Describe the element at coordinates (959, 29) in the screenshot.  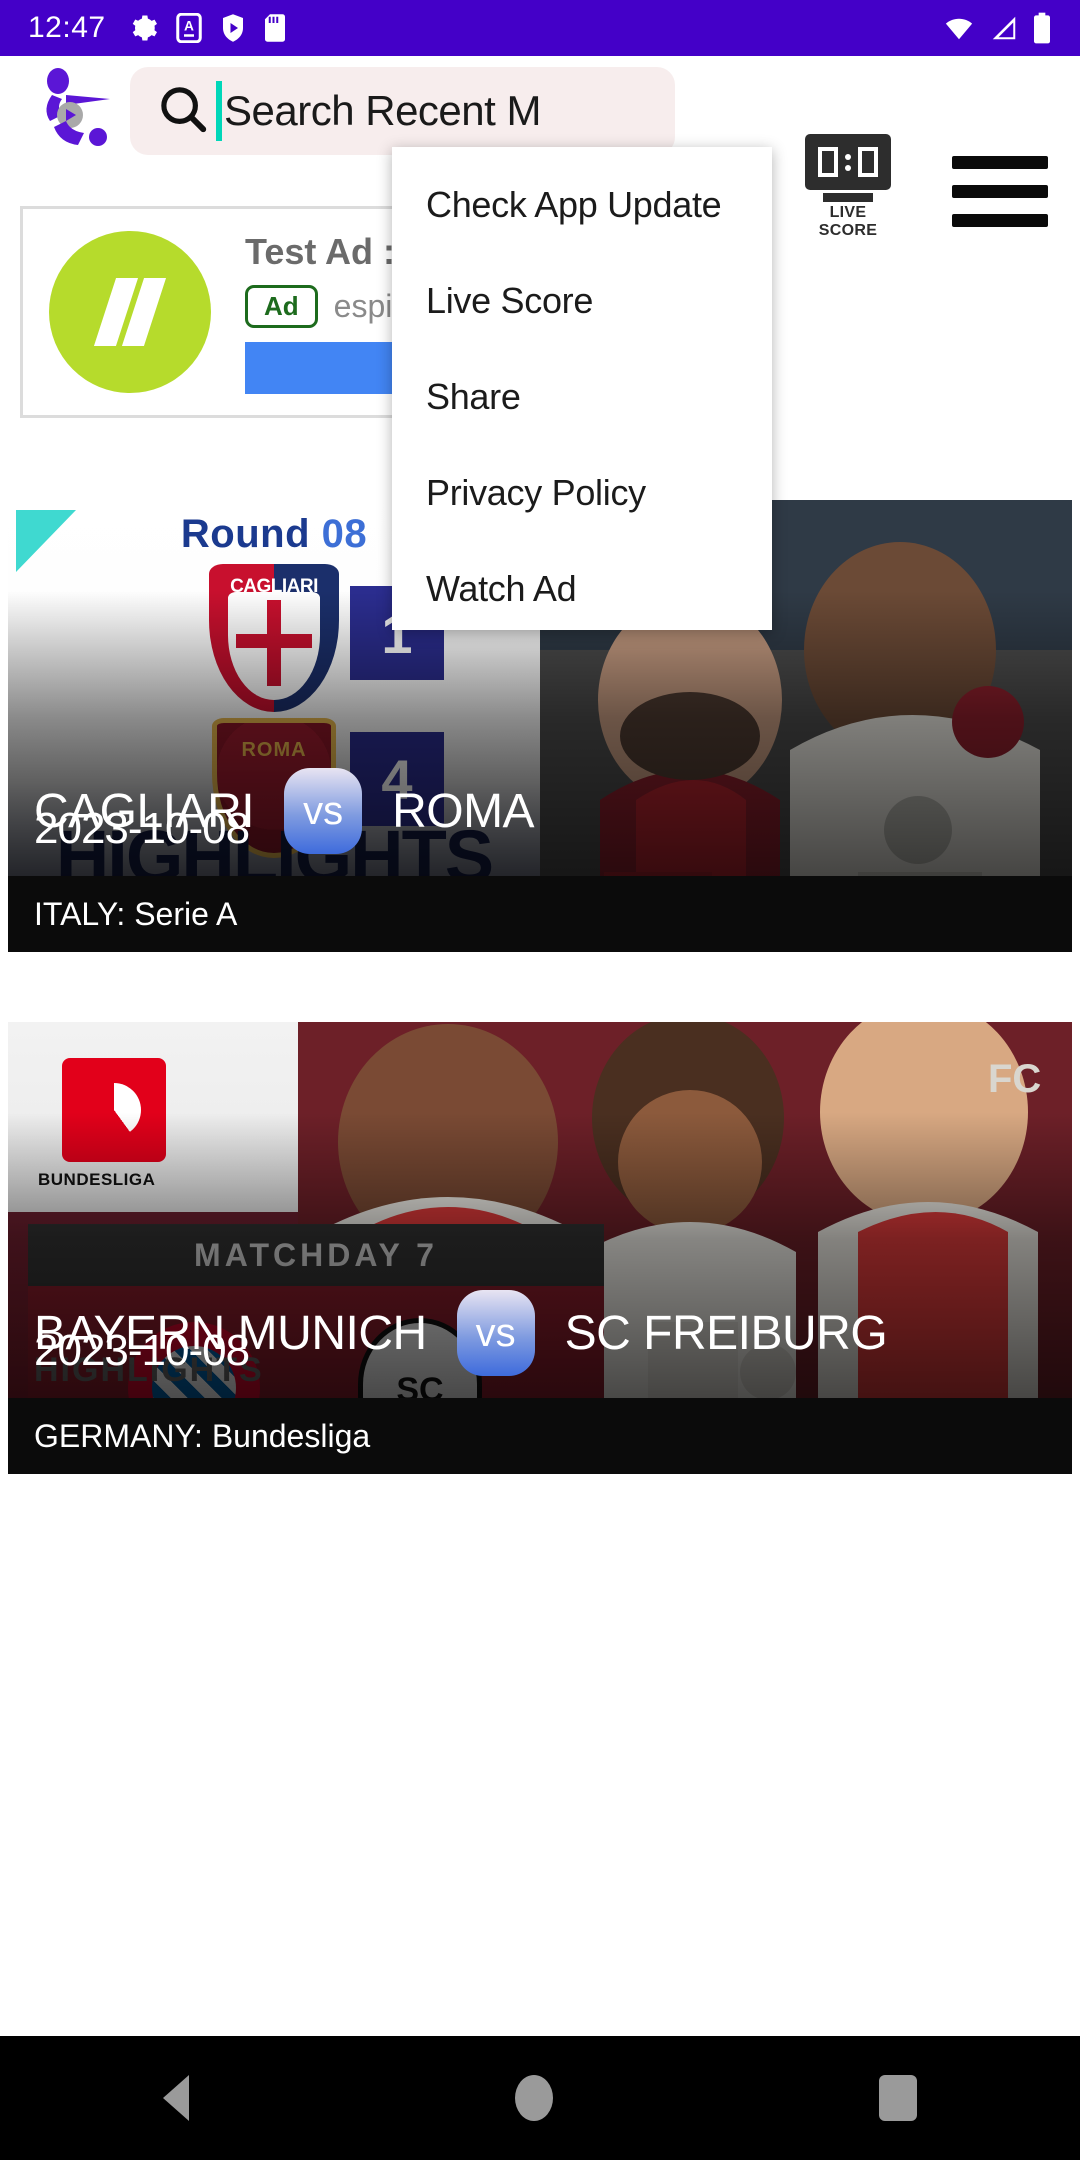
I see `wifi-icon` at that location.